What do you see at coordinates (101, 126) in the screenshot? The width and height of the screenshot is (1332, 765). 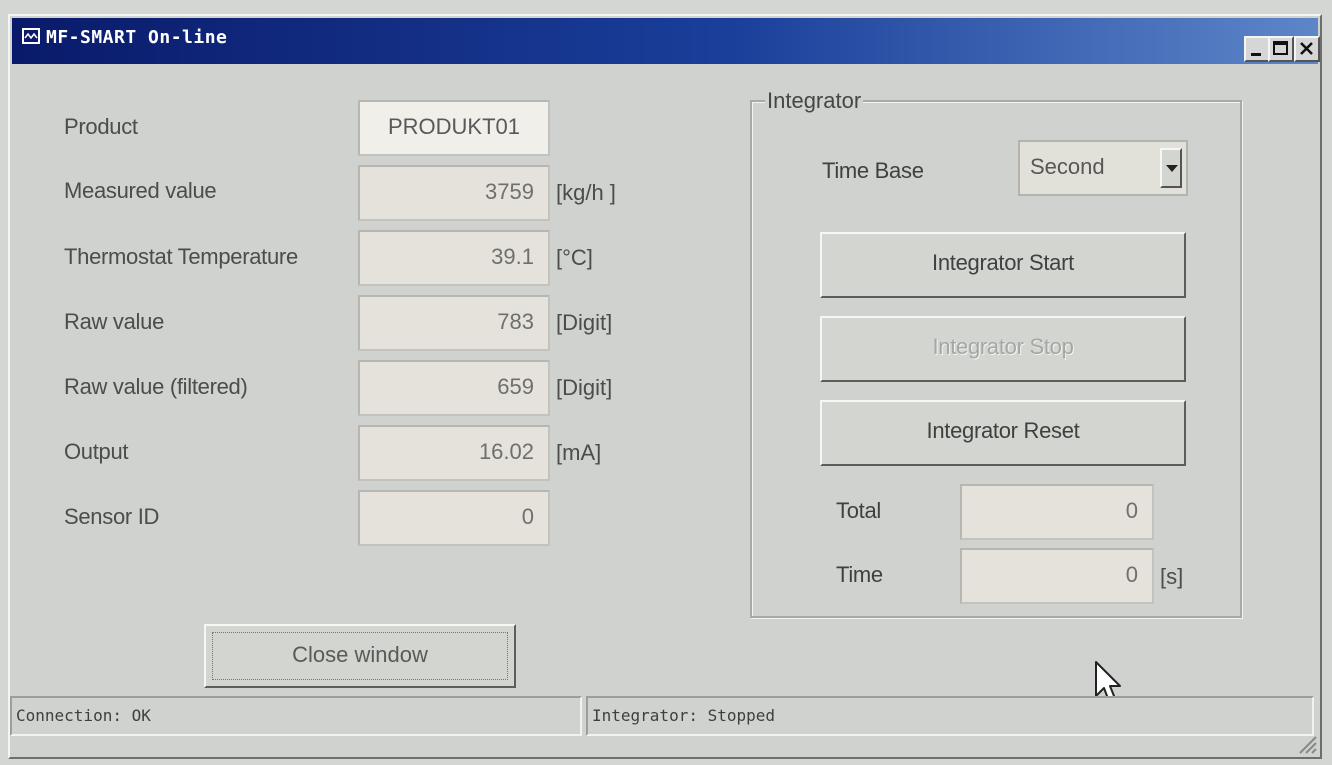 I see `product-label: Product` at bounding box center [101, 126].